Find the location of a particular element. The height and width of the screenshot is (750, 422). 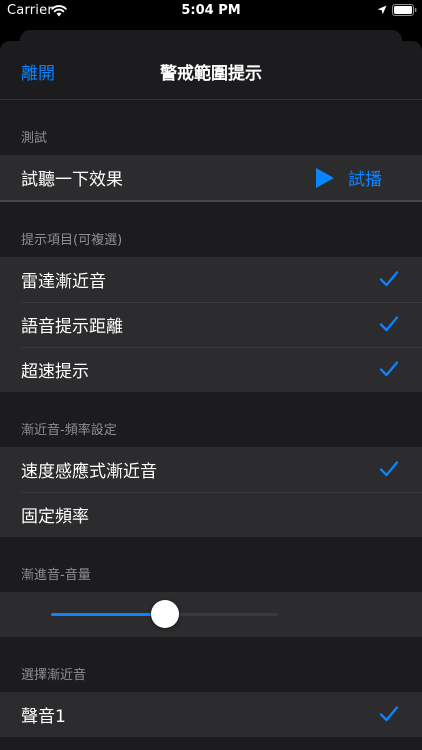

section-header-frequency: 漸近音-頻率設定 is located at coordinates (211, 419).